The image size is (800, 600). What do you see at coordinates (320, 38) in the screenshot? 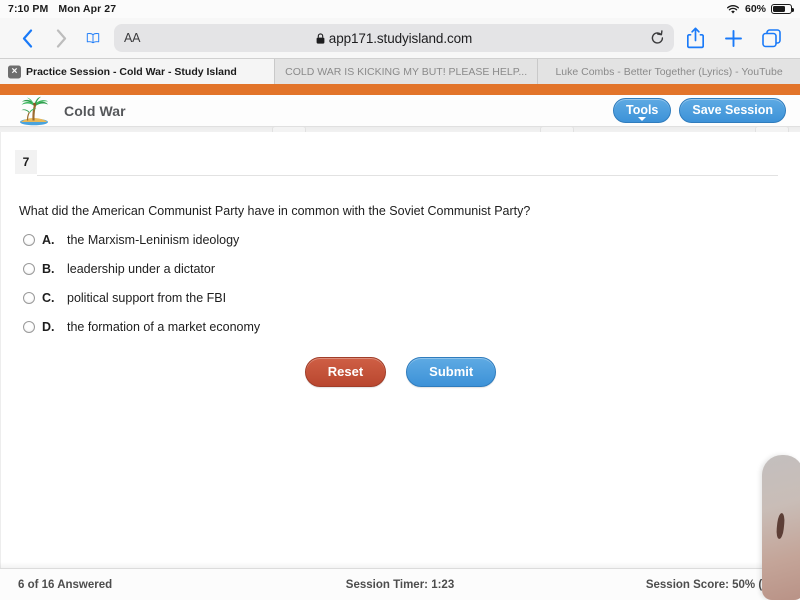
I see `lock-icon` at bounding box center [320, 38].